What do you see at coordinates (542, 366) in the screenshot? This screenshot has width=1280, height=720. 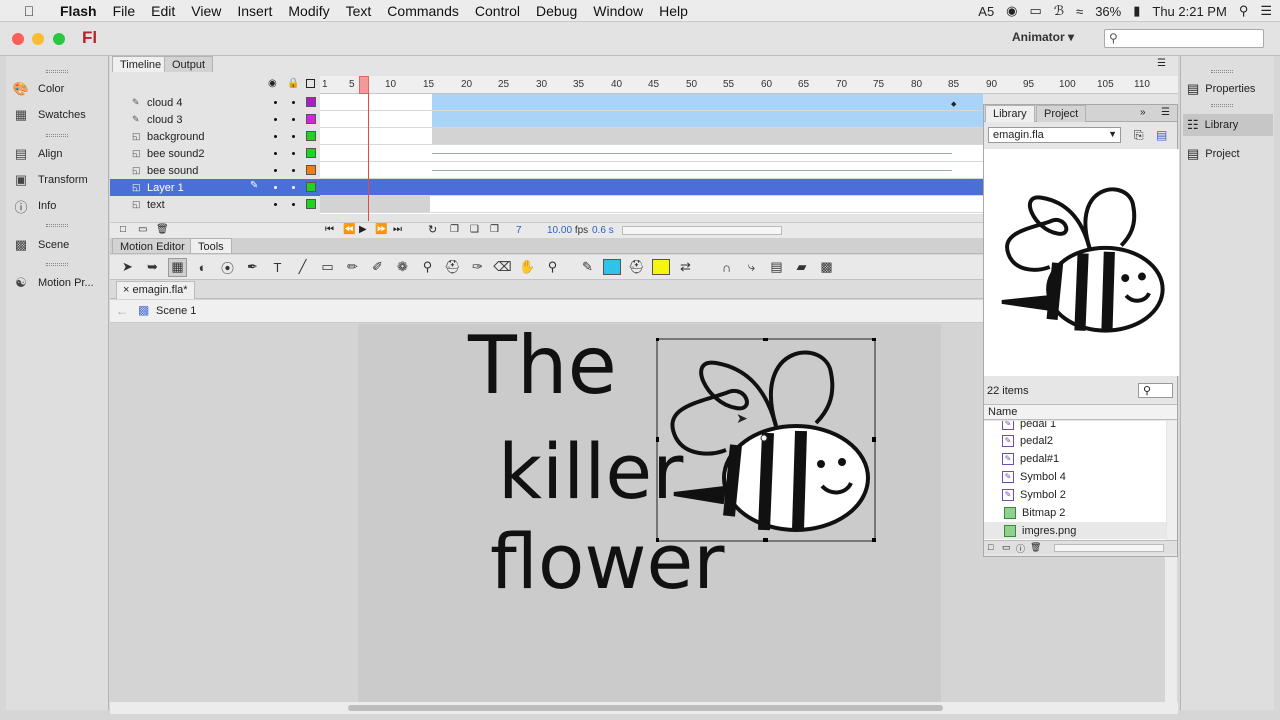 I see `stage-text-the: The` at bounding box center [542, 366].